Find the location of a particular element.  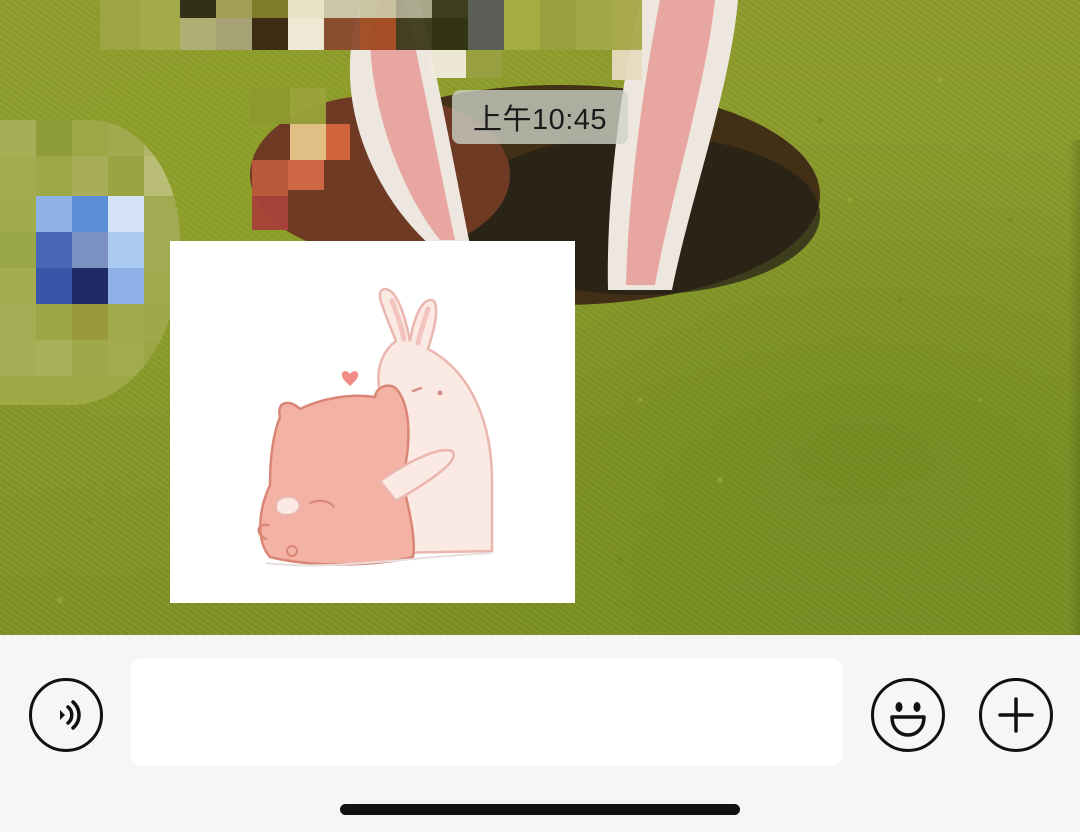

emoji-button is located at coordinates (908, 715).